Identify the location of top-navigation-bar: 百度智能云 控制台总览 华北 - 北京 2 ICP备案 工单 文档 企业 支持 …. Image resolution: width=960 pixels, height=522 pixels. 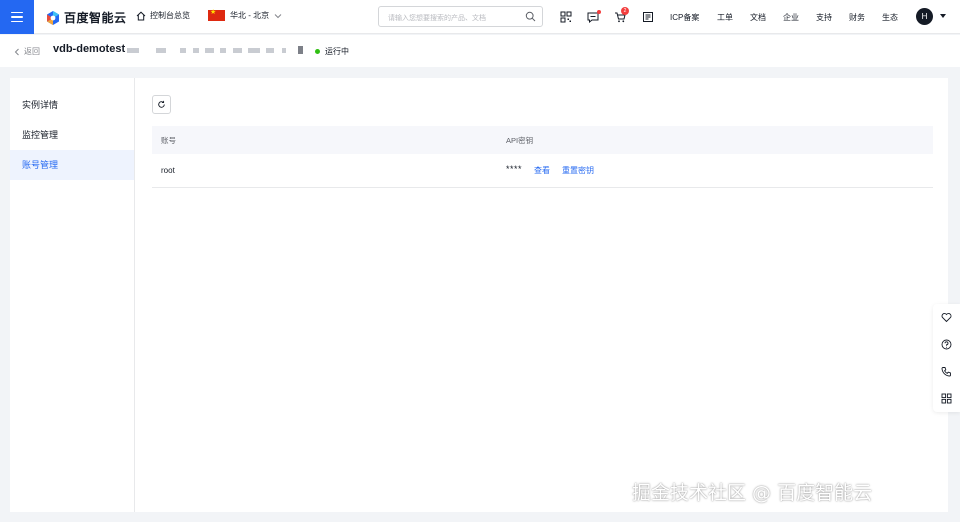
(480, 17).